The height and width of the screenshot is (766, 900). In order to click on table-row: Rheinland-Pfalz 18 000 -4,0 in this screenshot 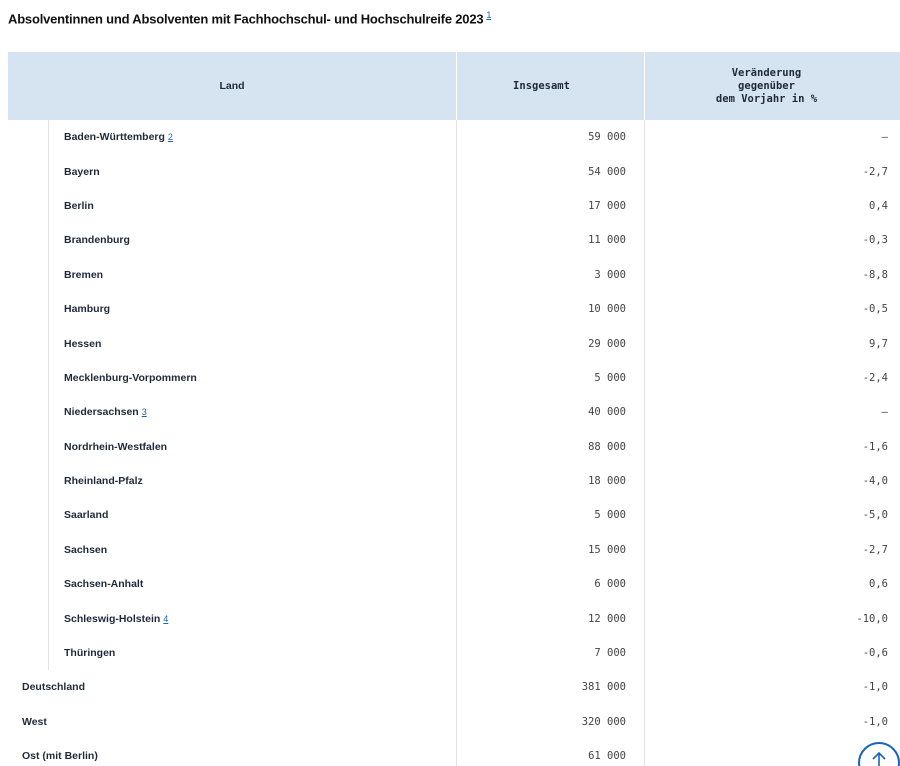, I will do `click(454, 481)`.